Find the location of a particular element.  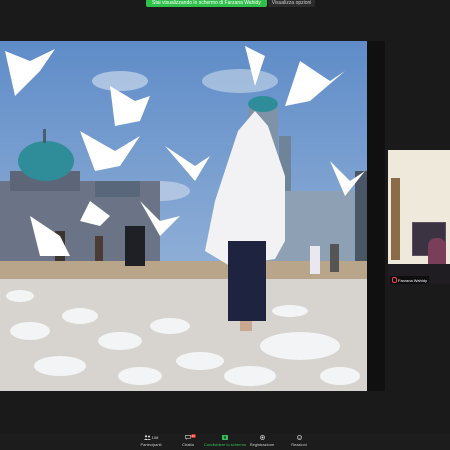

participant-name: Farzana Wahidy is located at coordinates (412, 280).